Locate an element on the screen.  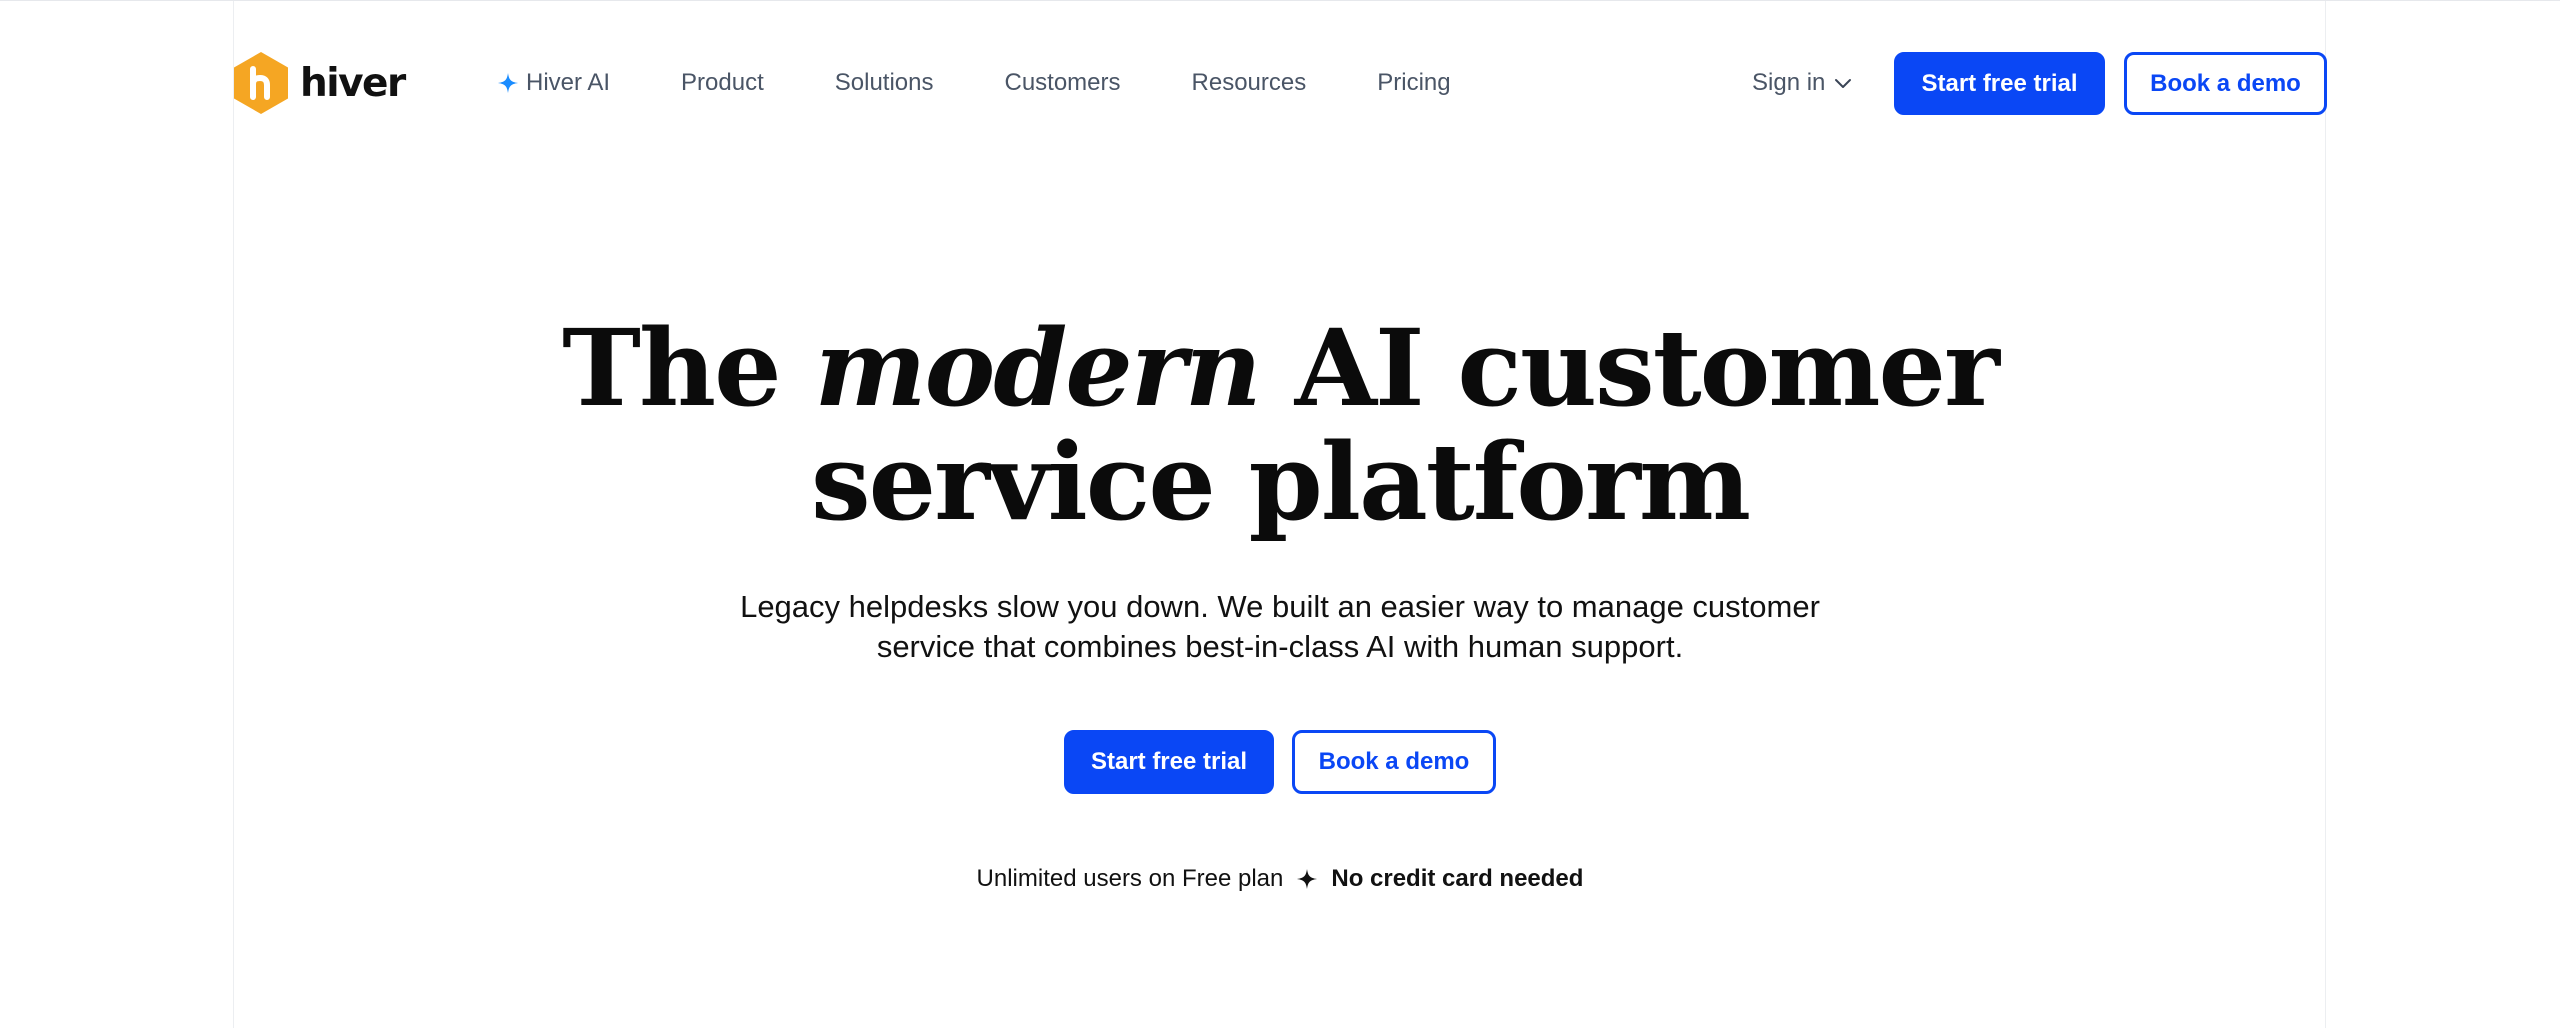
nav-link-hiver-ai: Hiver AI is located at coordinates (554, 83).